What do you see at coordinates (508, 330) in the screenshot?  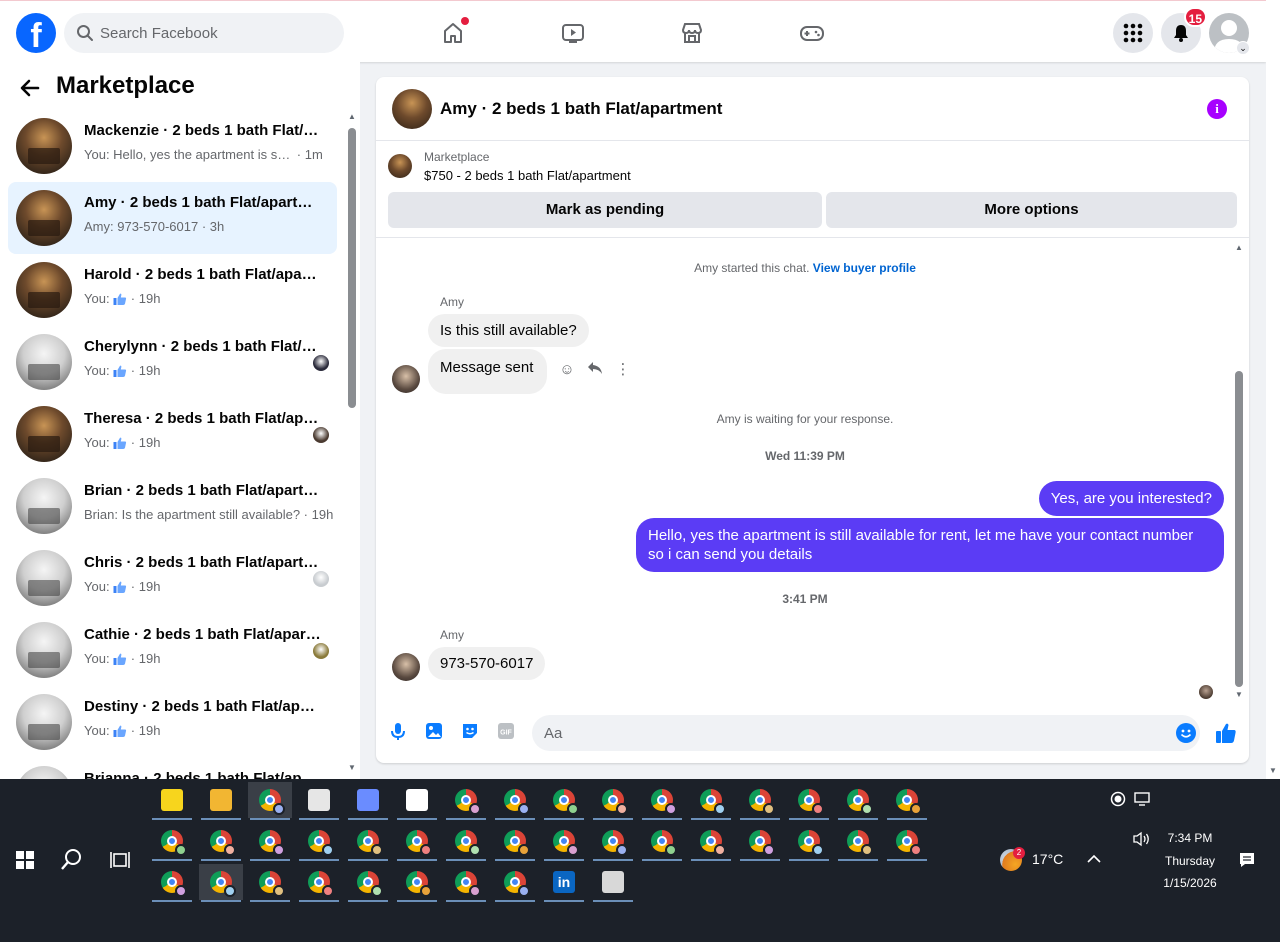 I see `incoming-message: Is this still available?` at bounding box center [508, 330].